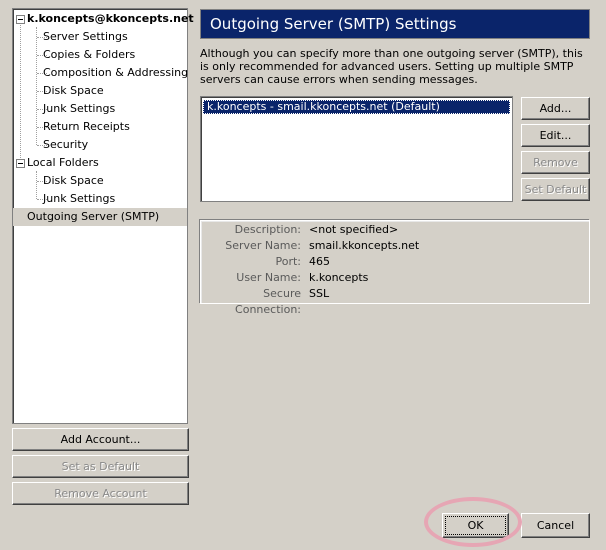 The image size is (606, 550). I want to click on tree-item-copies-folders: Copies & Folders, so click(100, 55).